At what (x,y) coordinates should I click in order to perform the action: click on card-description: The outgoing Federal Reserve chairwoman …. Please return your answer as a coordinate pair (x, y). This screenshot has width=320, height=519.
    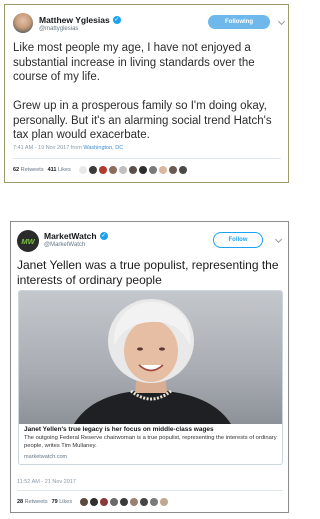
    Looking at the image, I should click on (150, 442).